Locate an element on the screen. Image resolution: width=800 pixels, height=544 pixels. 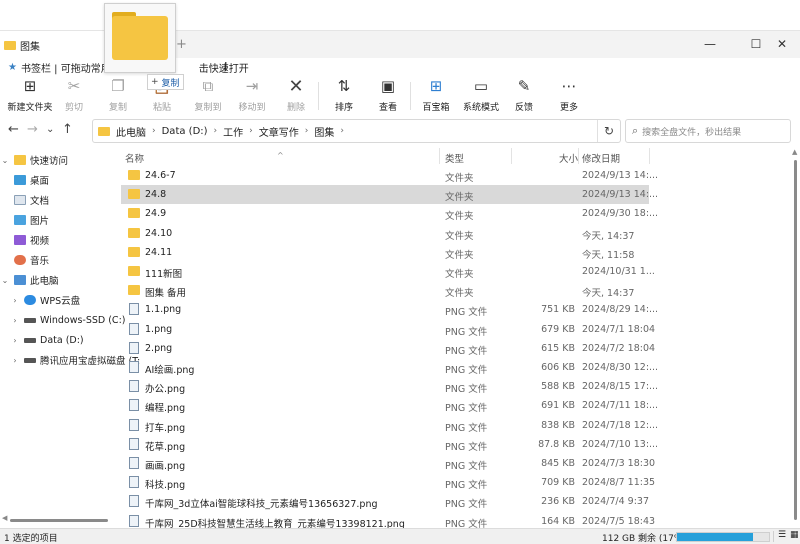
new-folder-button: ⊞ 新建文件夹 is located at coordinates (30, 96).